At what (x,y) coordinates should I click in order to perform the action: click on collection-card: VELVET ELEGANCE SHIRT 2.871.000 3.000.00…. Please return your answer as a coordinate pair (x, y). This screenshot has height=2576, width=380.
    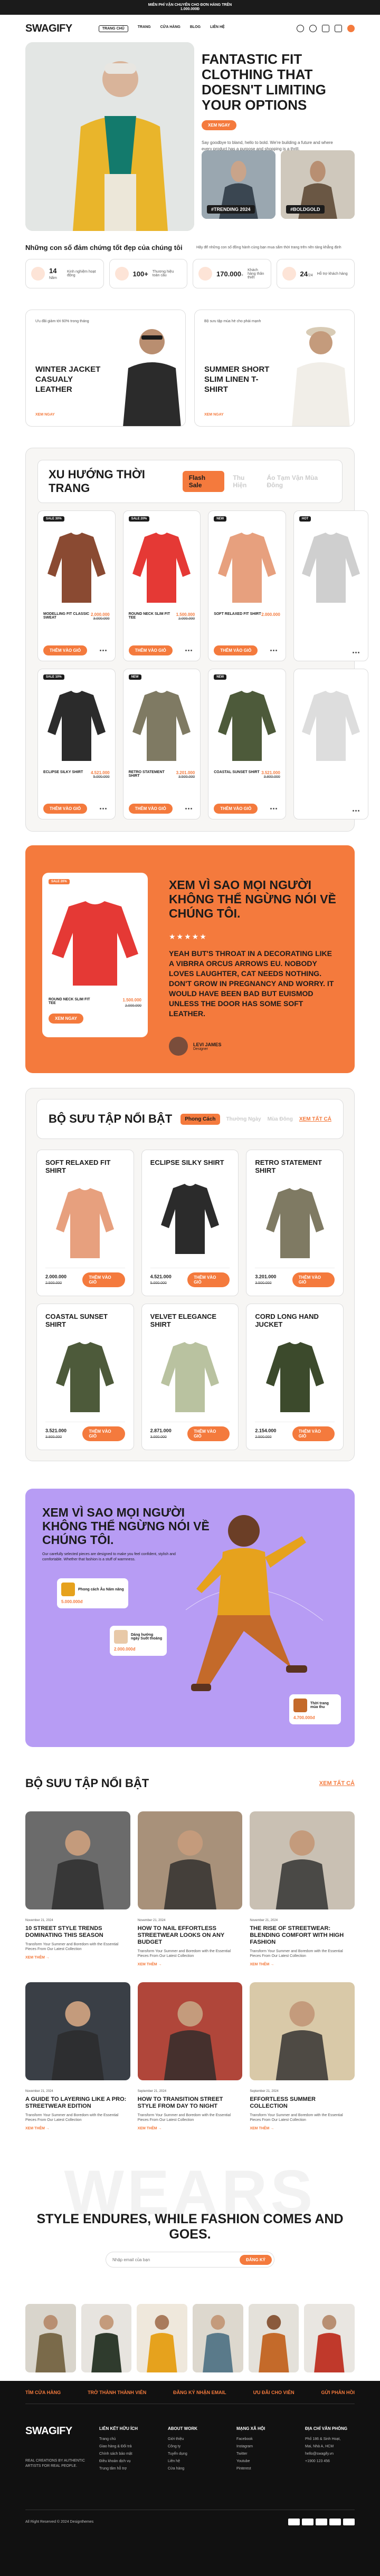
    Looking at the image, I should click on (190, 1377).